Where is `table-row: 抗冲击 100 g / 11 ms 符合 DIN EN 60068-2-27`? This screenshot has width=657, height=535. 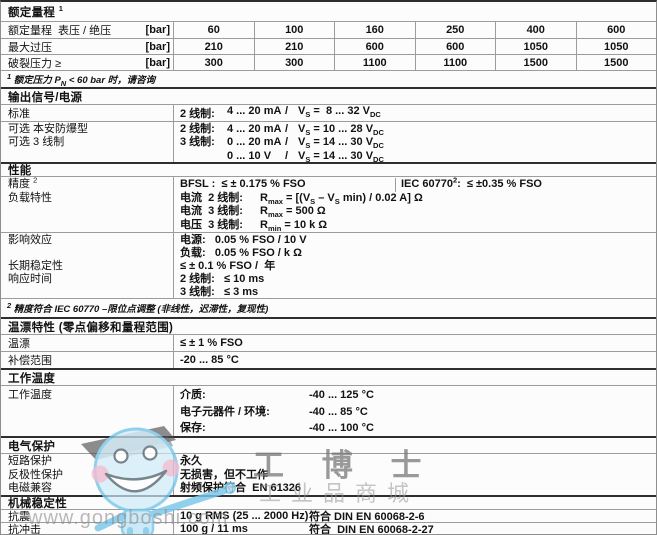
table-row: 抗冲击 100 g / 11 ms 符合 DIN EN 60068-2-27 is located at coordinates (328, 528).